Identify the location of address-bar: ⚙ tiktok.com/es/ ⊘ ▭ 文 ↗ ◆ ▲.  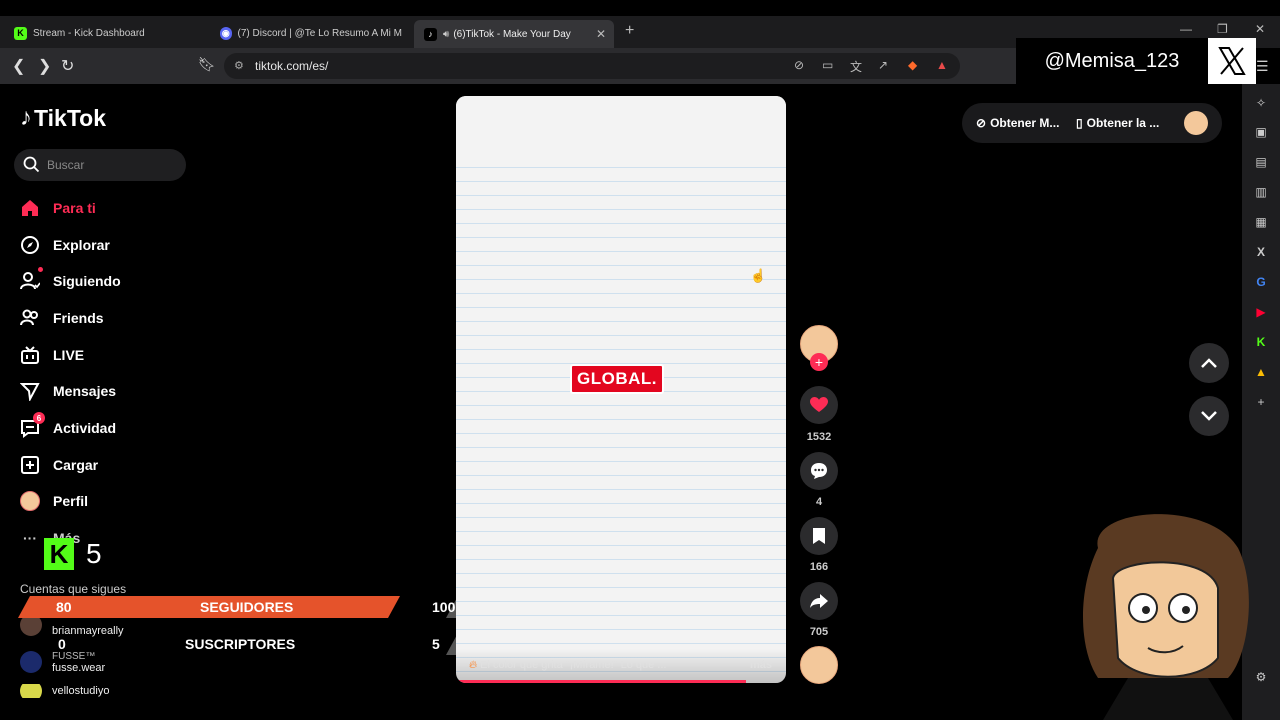
(592, 66).